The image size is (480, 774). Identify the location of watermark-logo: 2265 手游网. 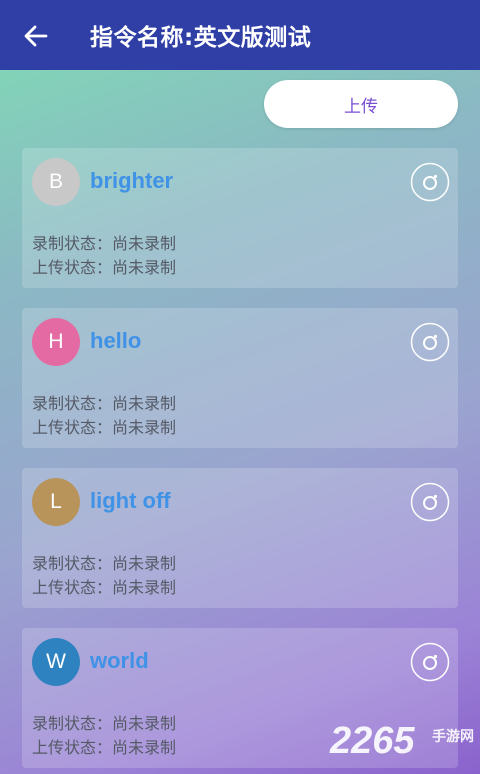
(405, 743).